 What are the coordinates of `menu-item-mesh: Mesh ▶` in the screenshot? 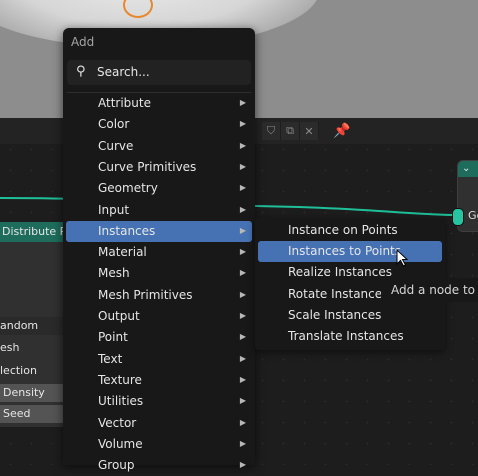 It's located at (159, 273).